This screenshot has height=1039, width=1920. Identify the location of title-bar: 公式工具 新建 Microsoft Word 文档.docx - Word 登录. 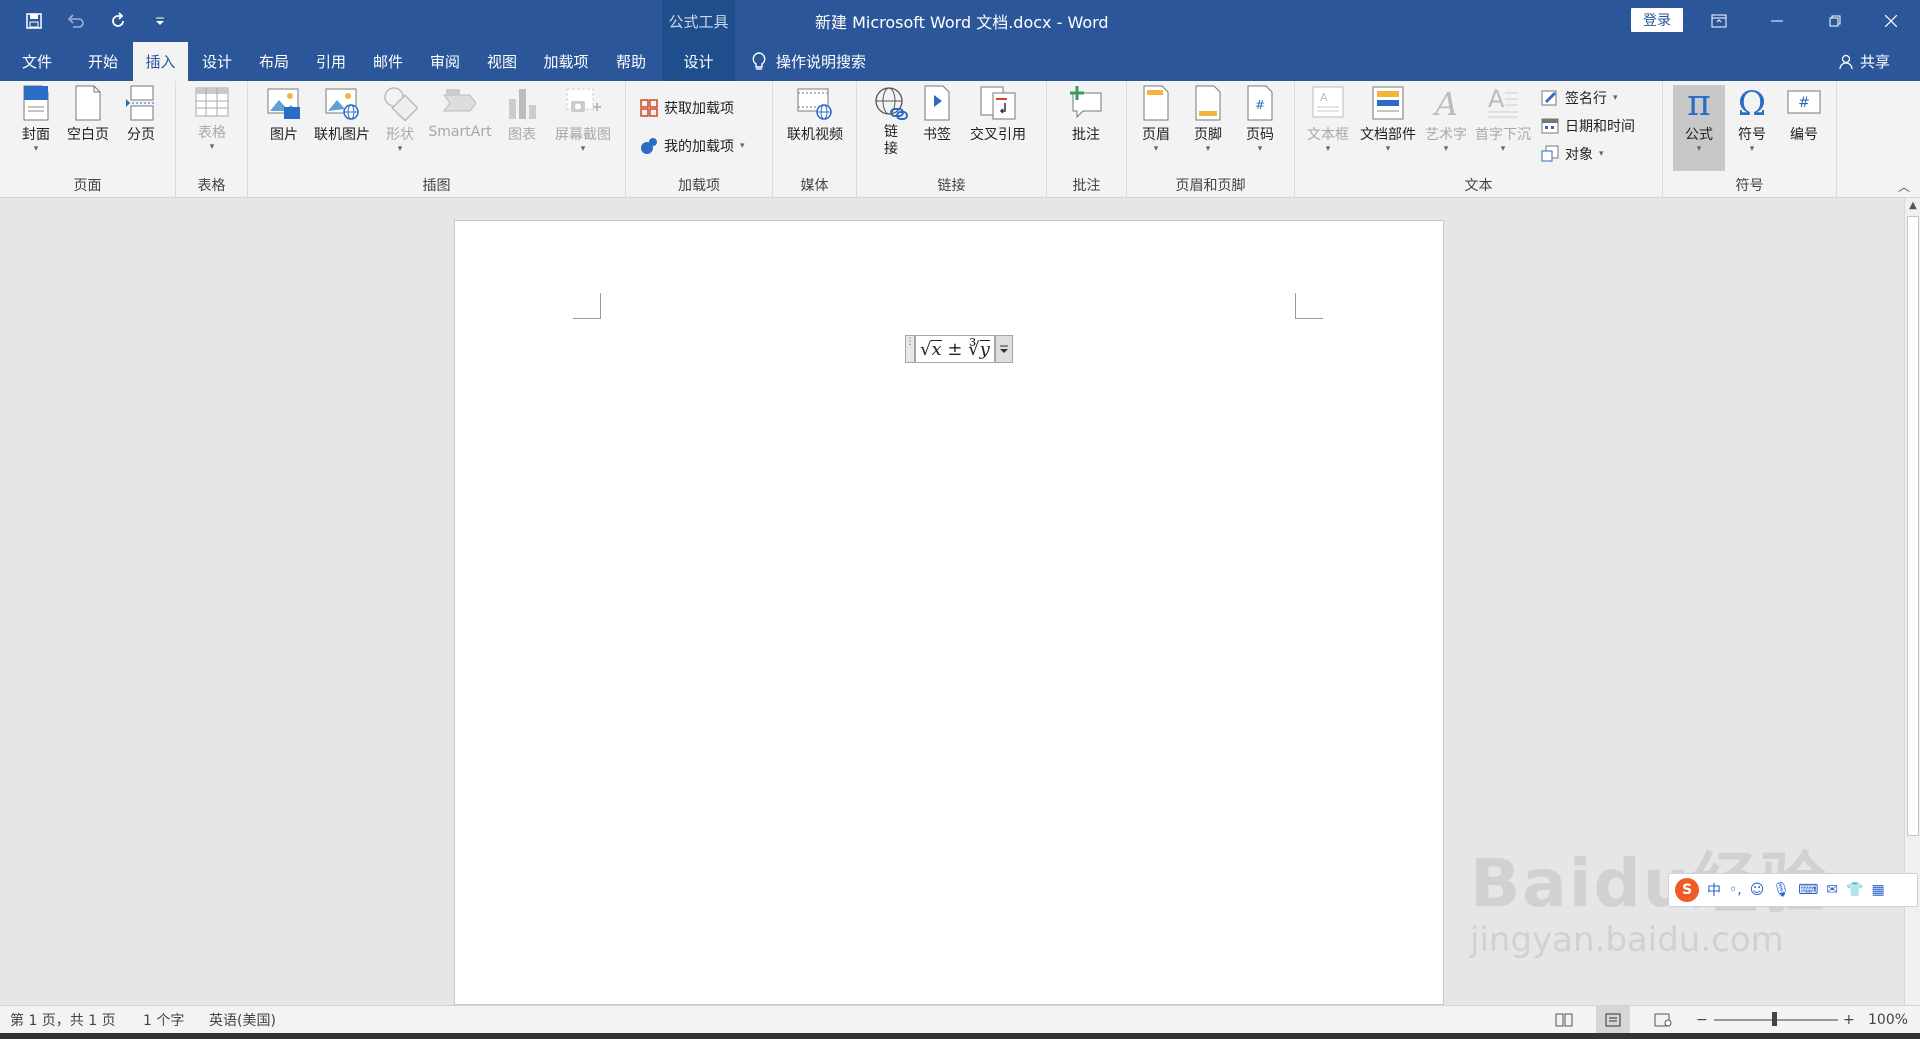
(960, 21).